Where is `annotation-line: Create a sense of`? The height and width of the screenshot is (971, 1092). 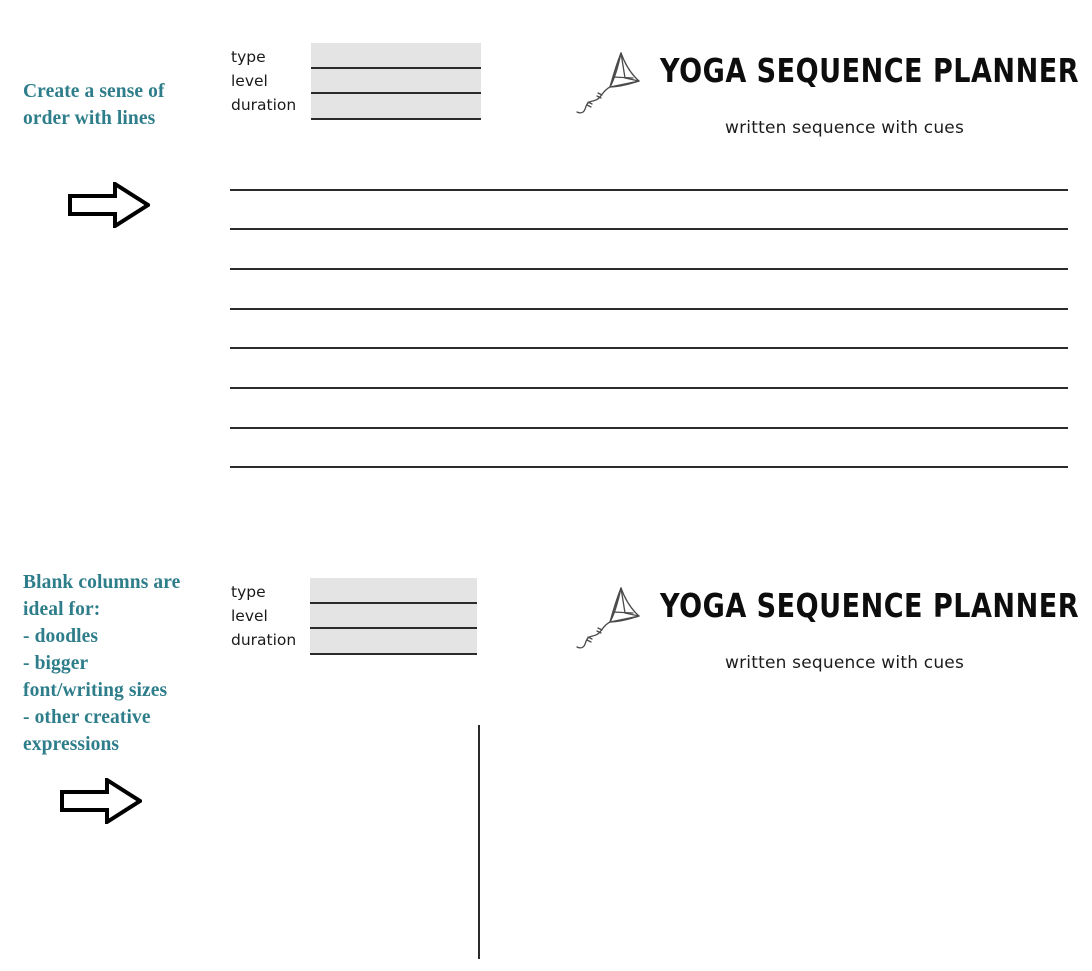
annotation-line: Create a sense of is located at coordinates (94, 91).